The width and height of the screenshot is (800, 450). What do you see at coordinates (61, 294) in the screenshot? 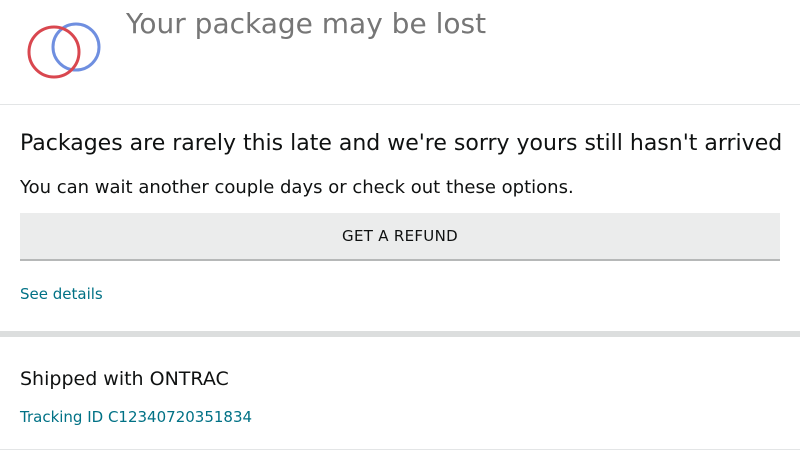
I see `see-details-link: See details` at bounding box center [61, 294].